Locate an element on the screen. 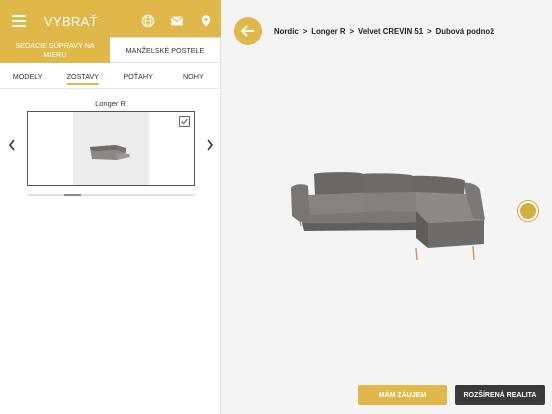  set-thumbnail is located at coordinates (111, 148).